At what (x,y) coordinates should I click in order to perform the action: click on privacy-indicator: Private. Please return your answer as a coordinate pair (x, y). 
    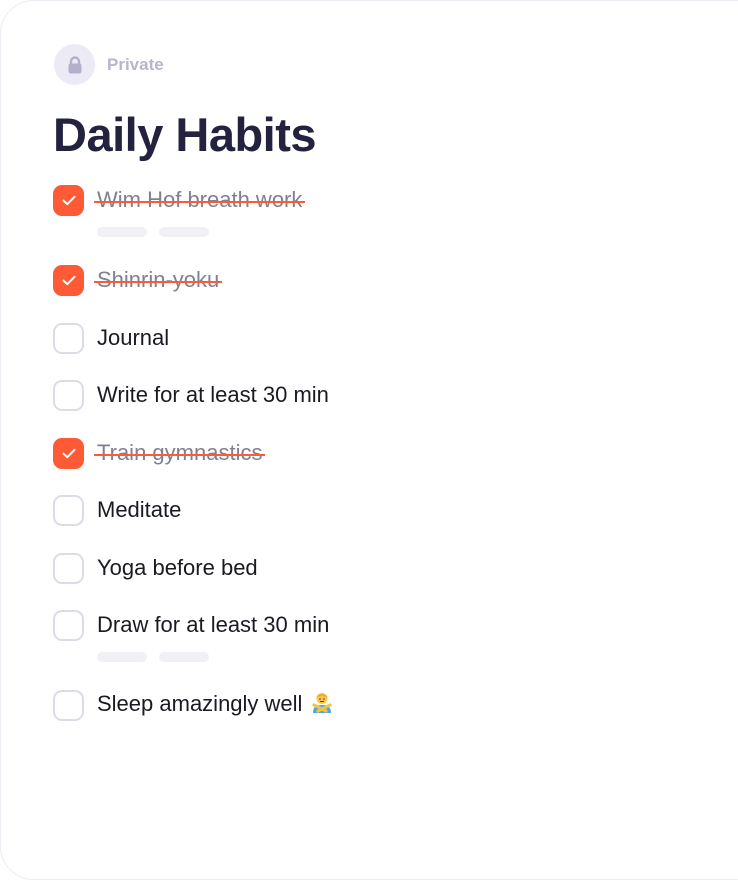
    Looking at the image, I should click on (109, 64).